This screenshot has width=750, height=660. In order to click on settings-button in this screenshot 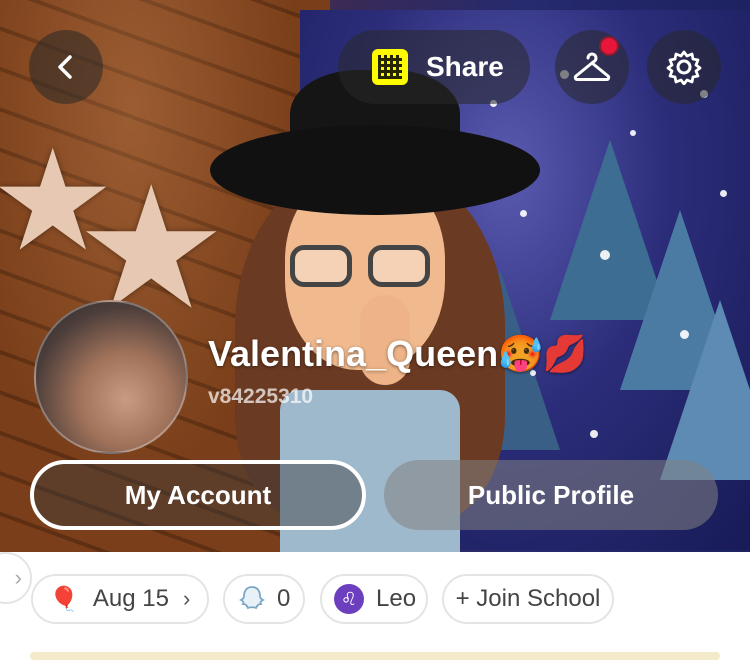, I will do `click(684, 67)`.